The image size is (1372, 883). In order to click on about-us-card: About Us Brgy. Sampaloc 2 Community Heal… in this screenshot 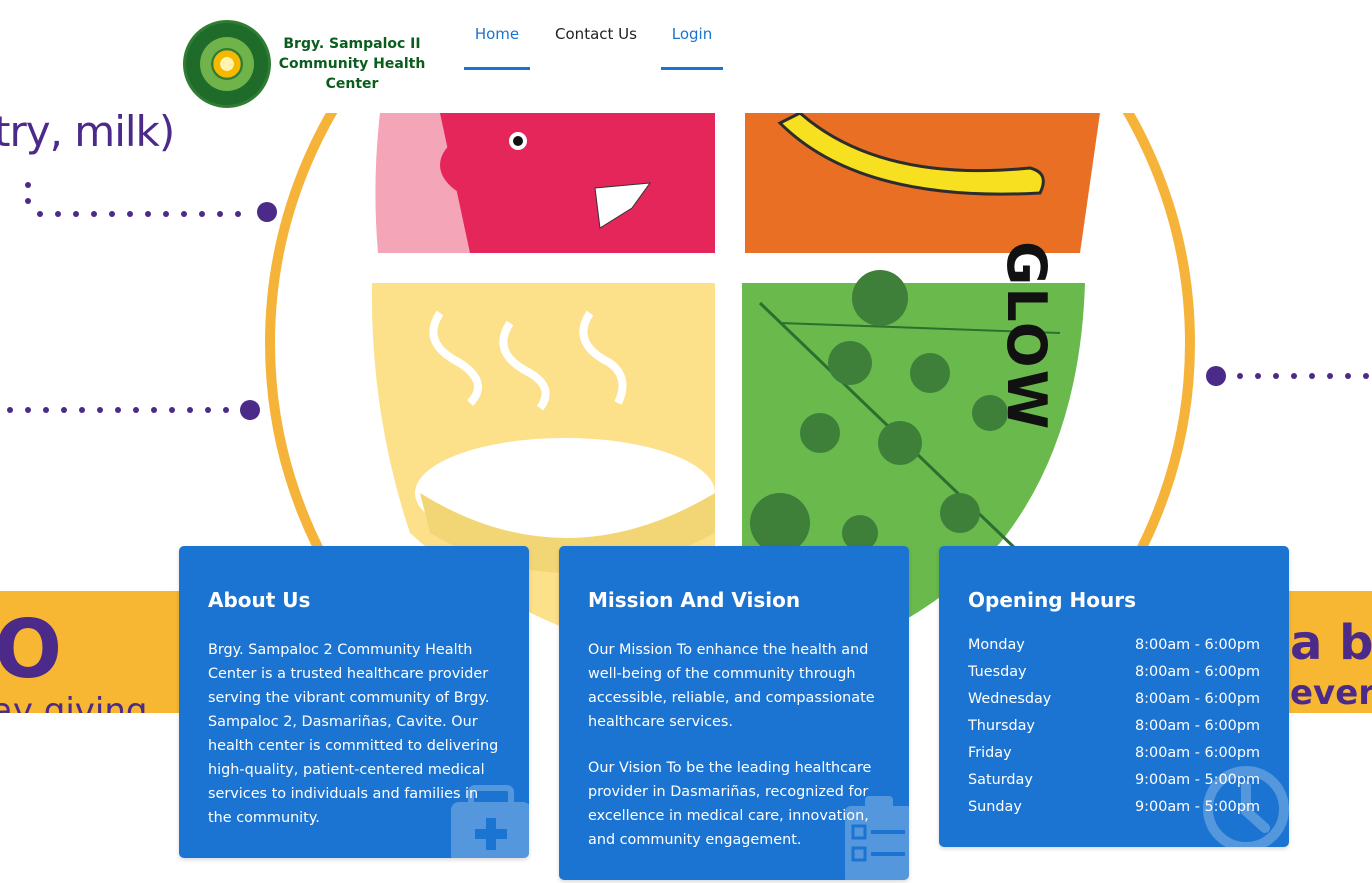, I will do `click(354, 702)`.